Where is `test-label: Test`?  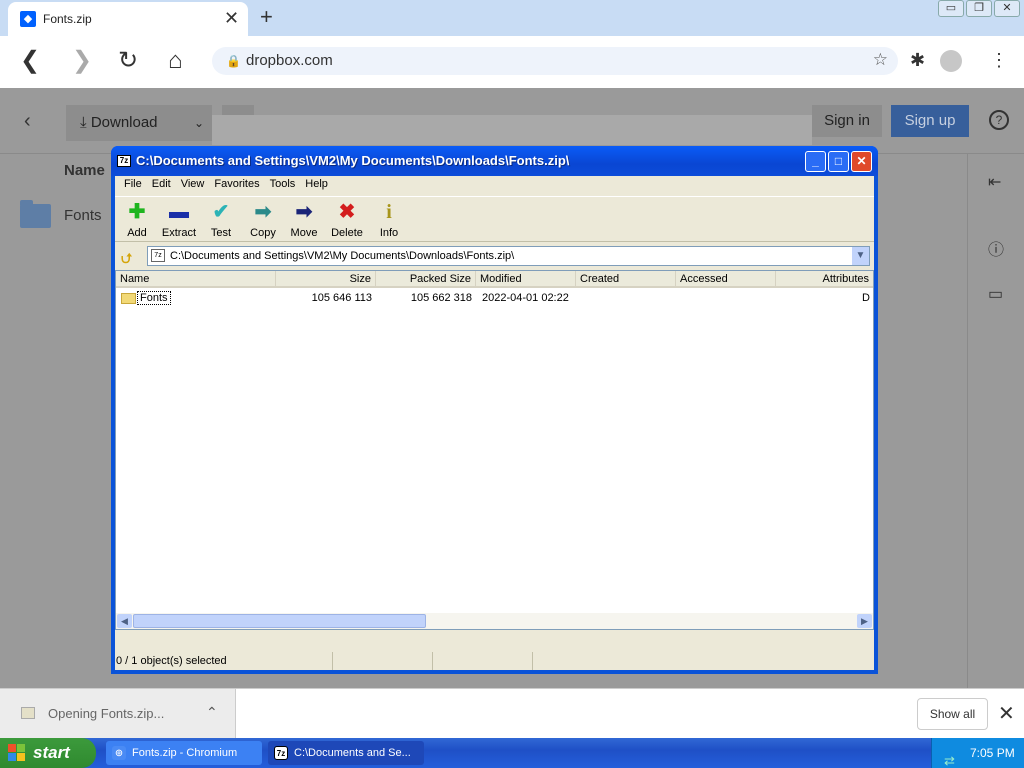
test-label: Test is located at coordinates (221, 233).